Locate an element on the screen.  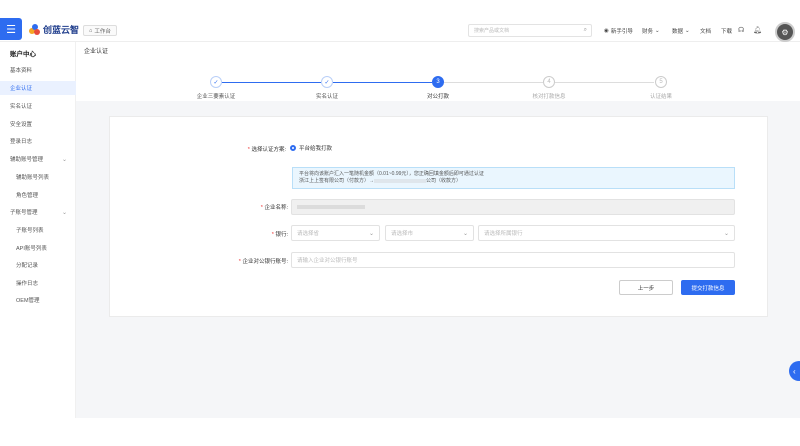
finance-label: 财务 is located at coordinates (648, 32).